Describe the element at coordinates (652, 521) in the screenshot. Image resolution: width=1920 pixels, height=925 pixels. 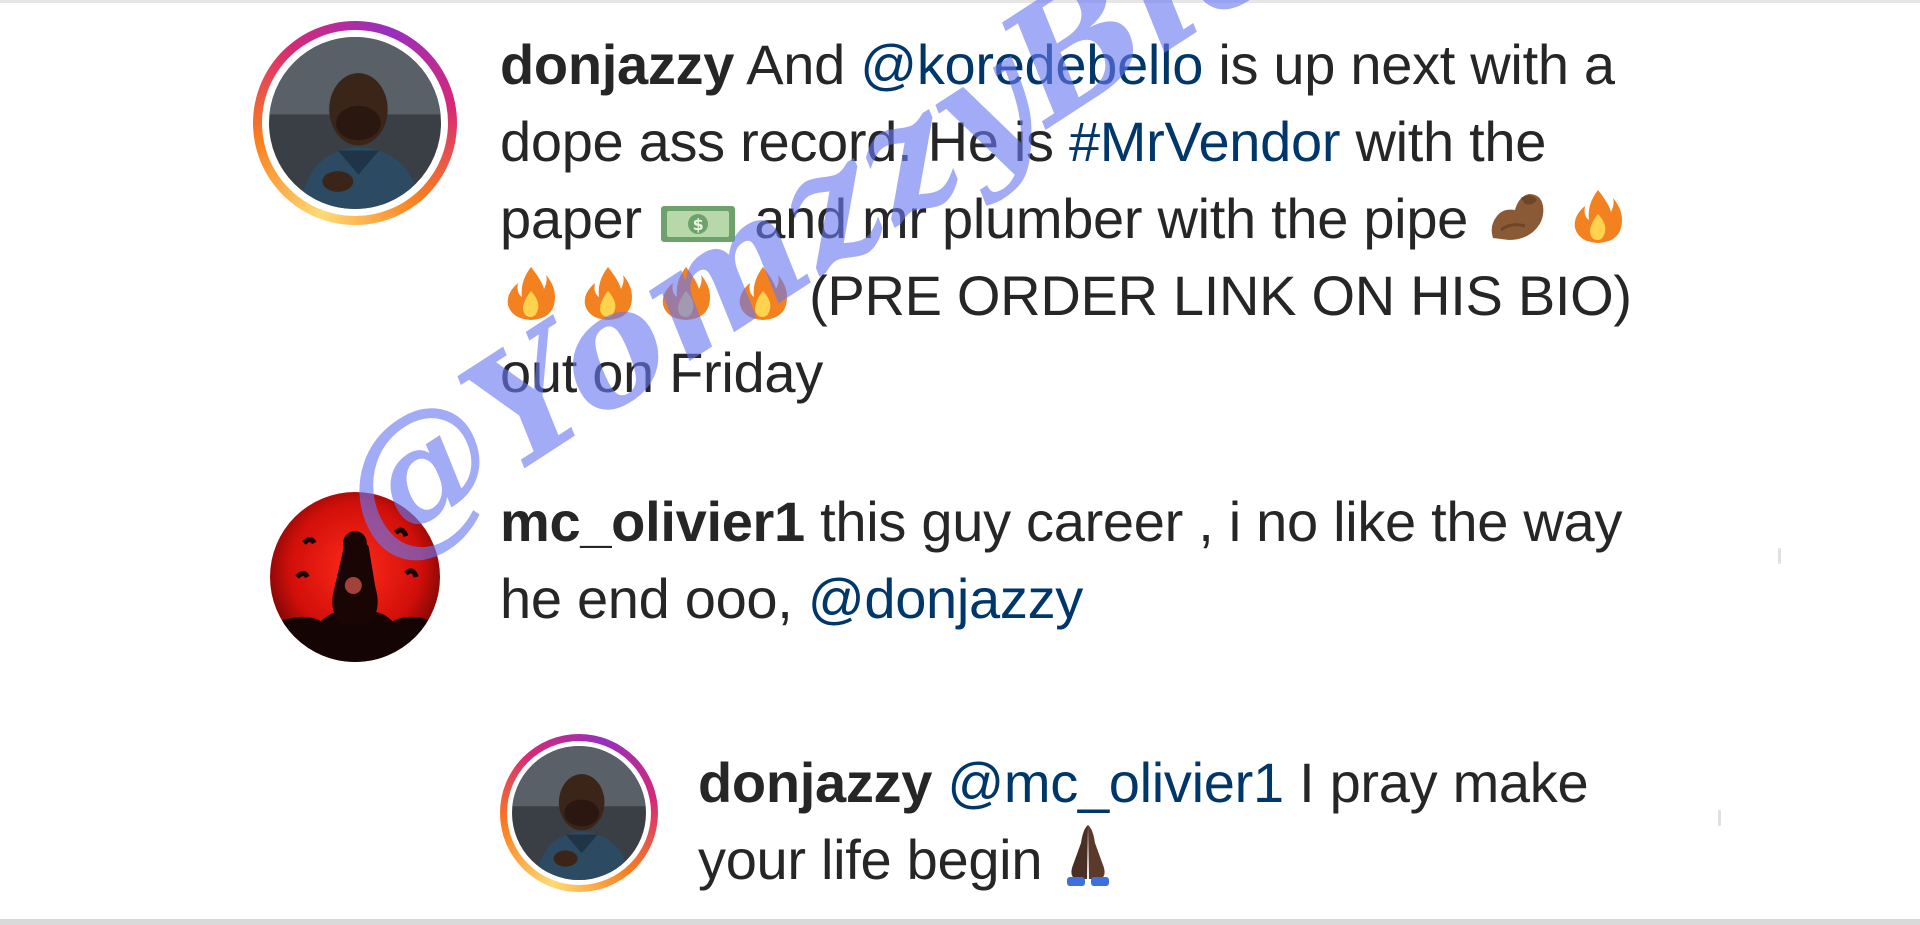
I see `comment-username: mc_olivier1` at that location.